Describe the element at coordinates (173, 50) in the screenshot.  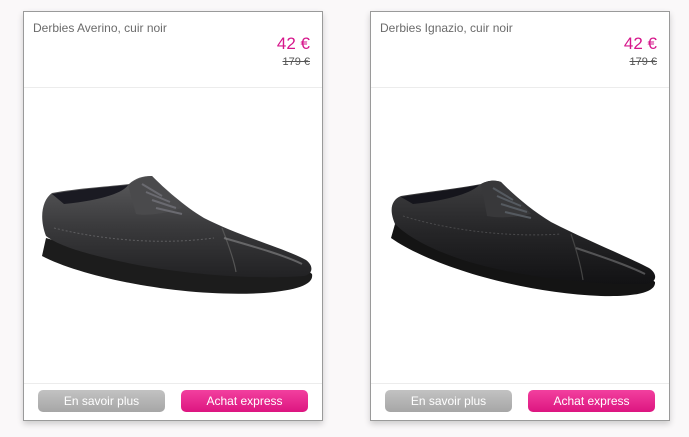
I see `product-card-header: Derbies Averino, cuir noir 42 € 179 €` at that location.